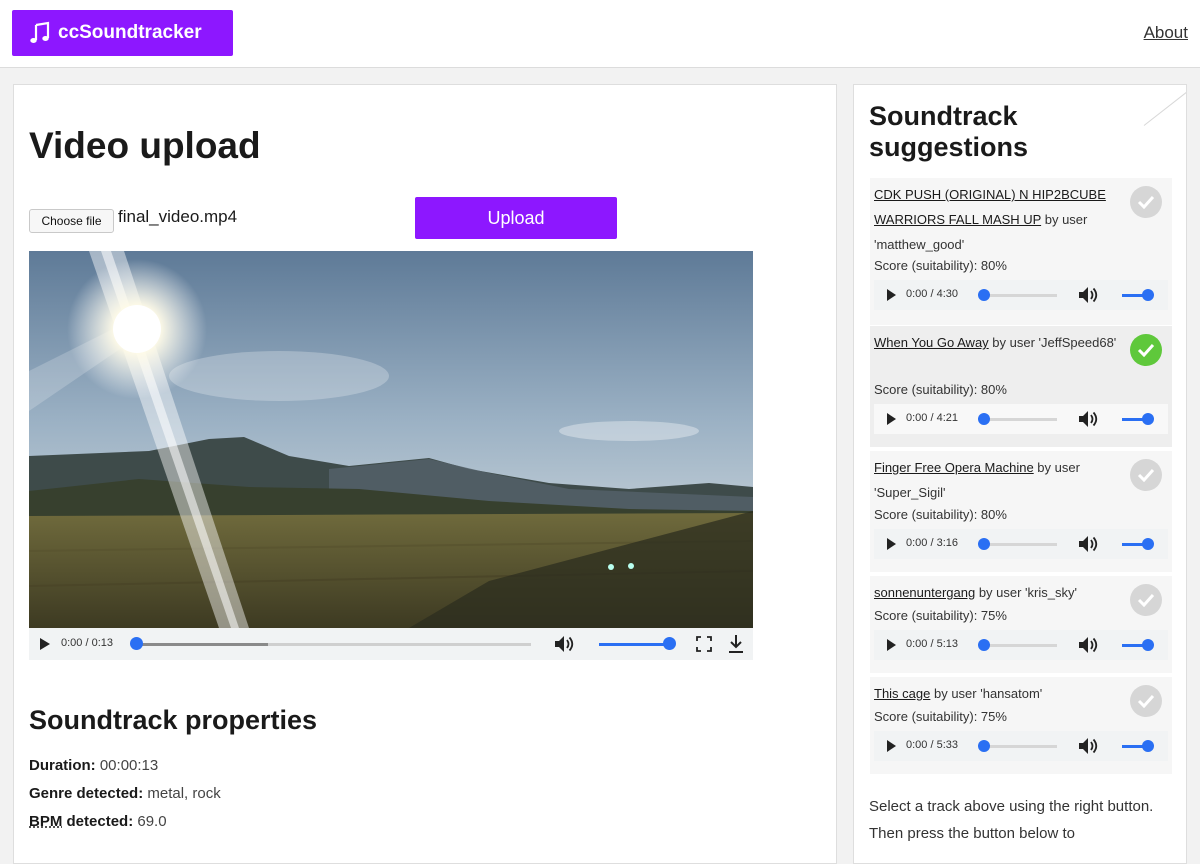 The image size is (1200, 864). Describe the element at coordinates (173, 720) in the screenshot. I see `properties-title: Soundtrack properties` at that location.